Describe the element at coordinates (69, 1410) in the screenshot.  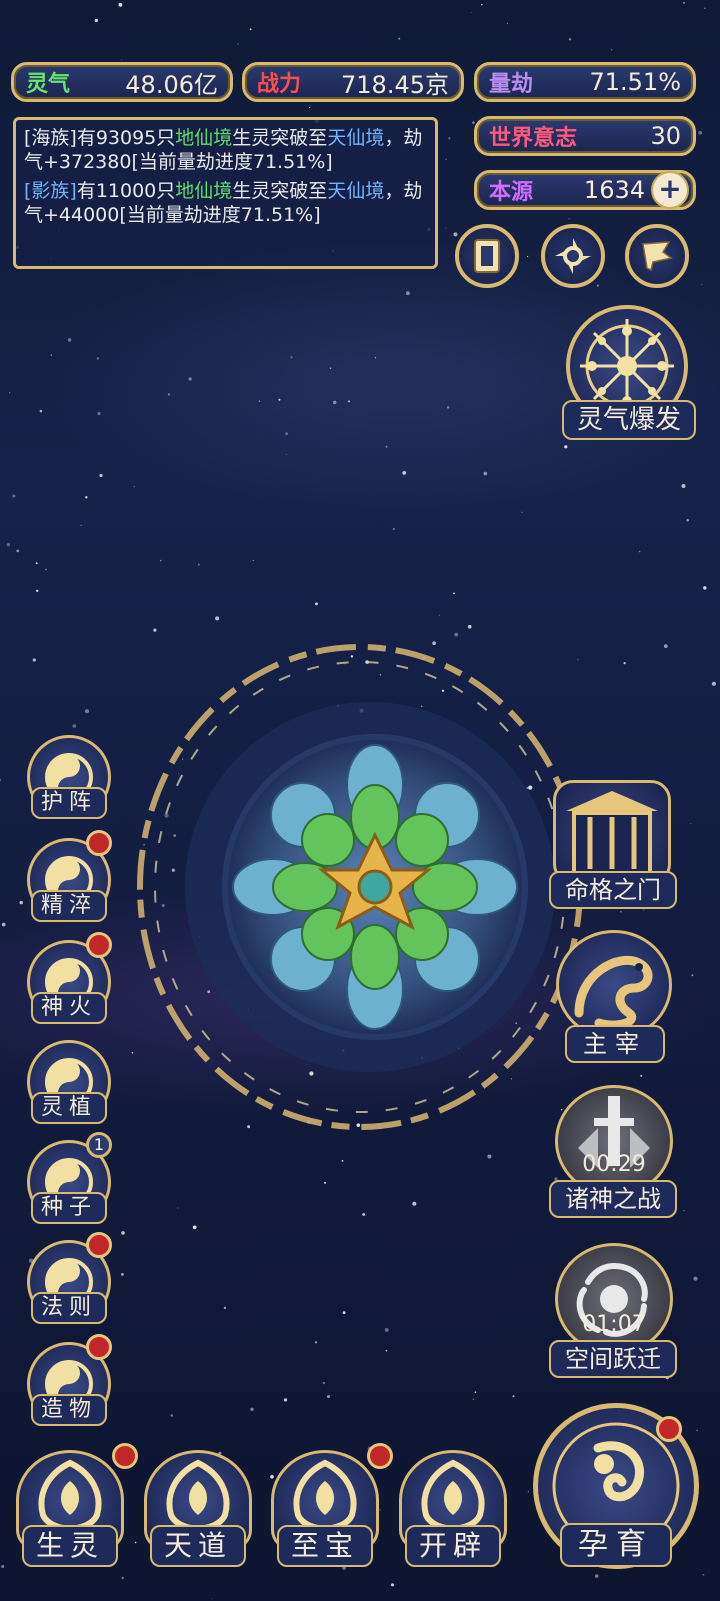
I see `left-menu-label: 造物` at that location.